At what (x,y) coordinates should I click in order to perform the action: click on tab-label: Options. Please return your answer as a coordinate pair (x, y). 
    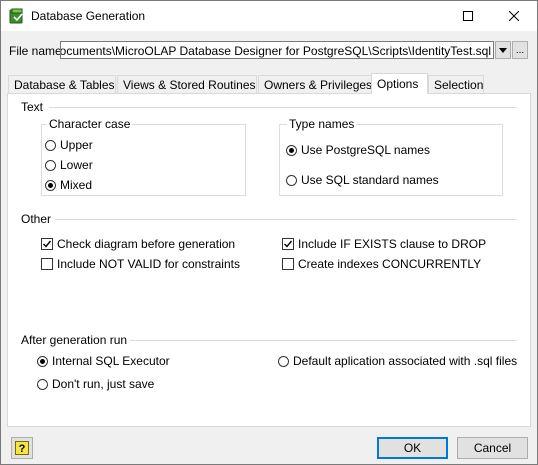
    Looking at the image, I should click on (398, 84).